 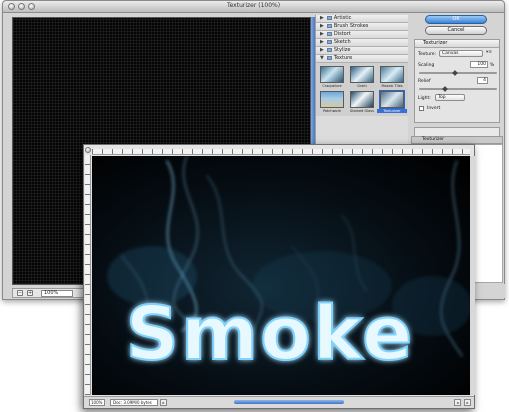 What do you see at coordinates (492, 65) in the screenshot?
I see `scaling-unit: %` at bounding box center [492, 65].